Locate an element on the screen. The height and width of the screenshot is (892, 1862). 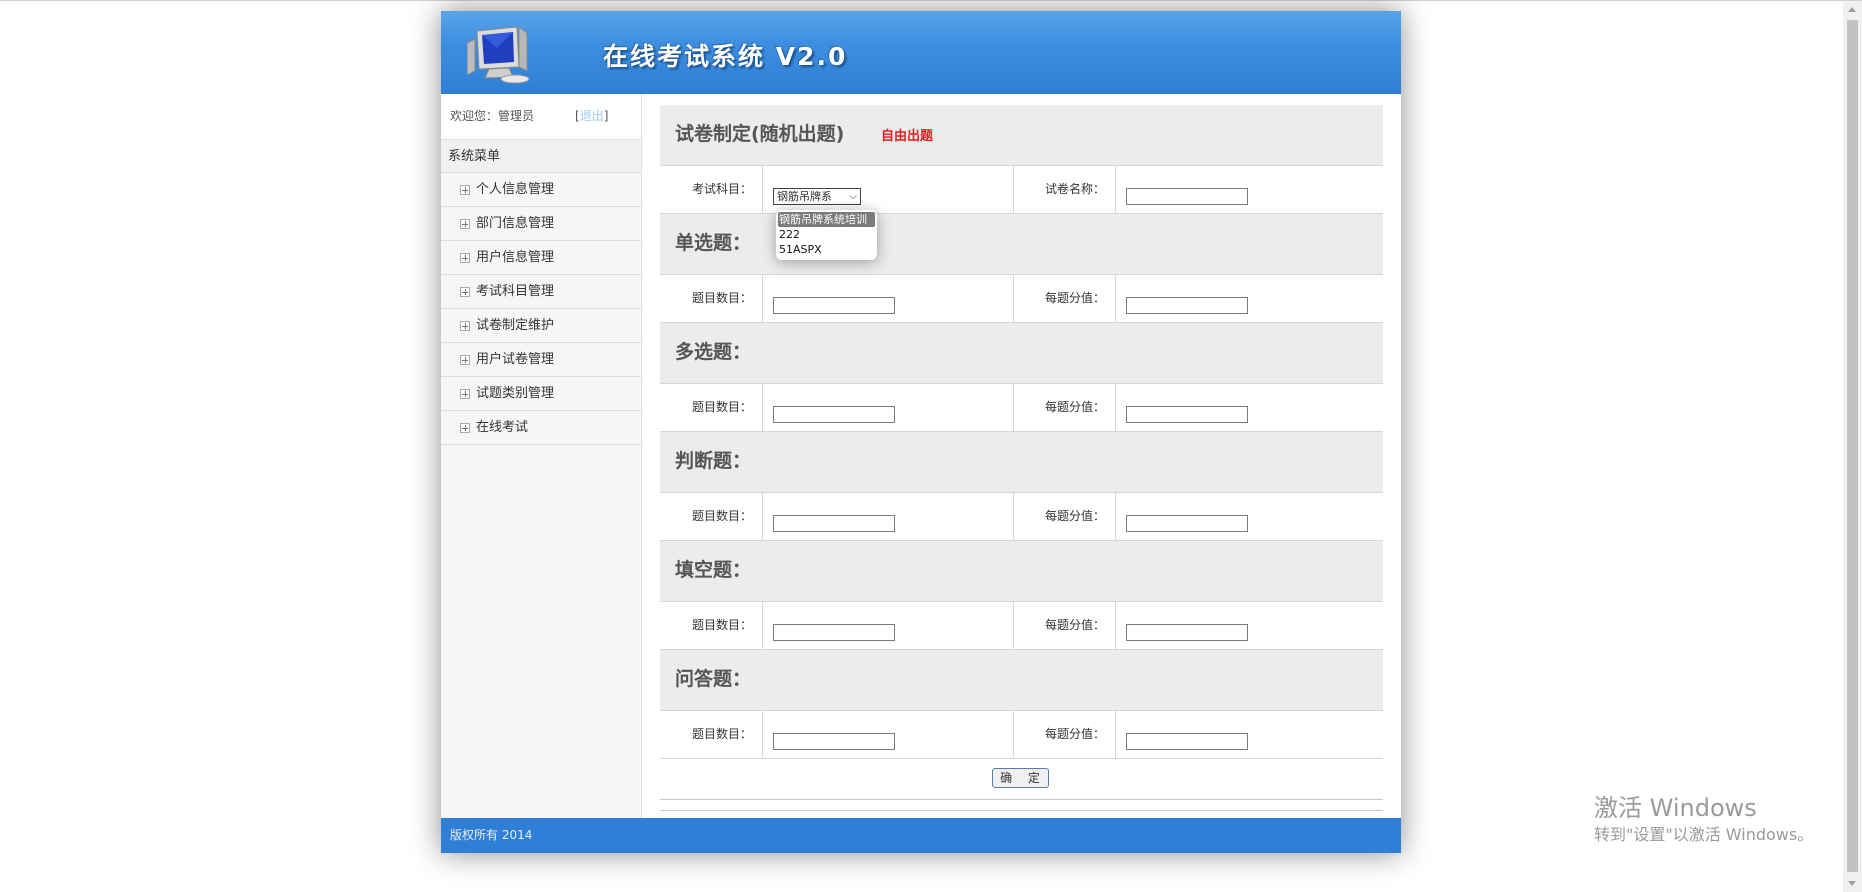
free-question-link: 自由出题 is located at coordinates (907, 134).